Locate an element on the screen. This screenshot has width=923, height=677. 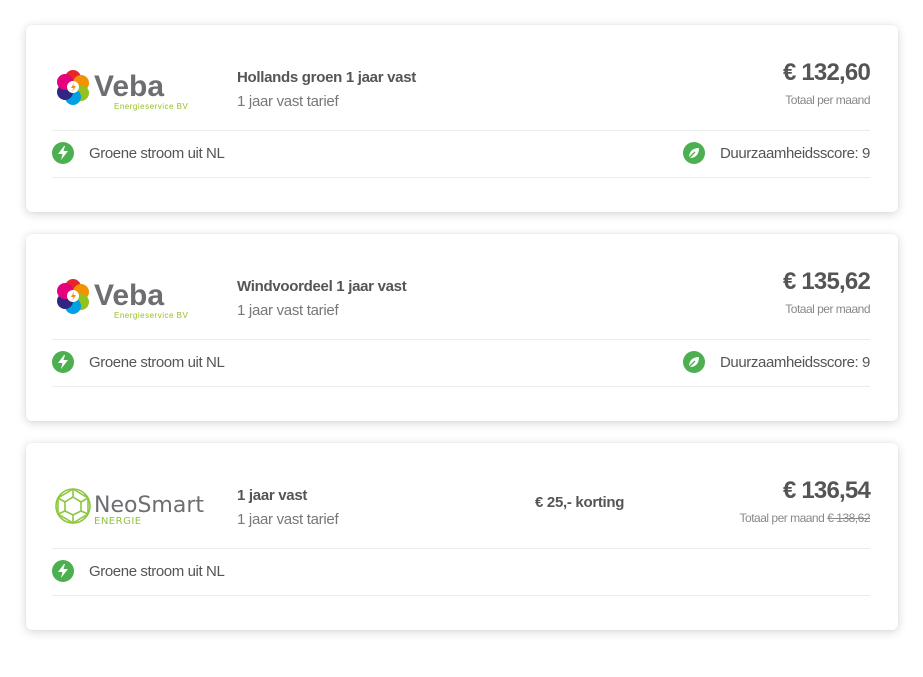
discount-label: € 25,- korting is located at coordinates (580, 502).